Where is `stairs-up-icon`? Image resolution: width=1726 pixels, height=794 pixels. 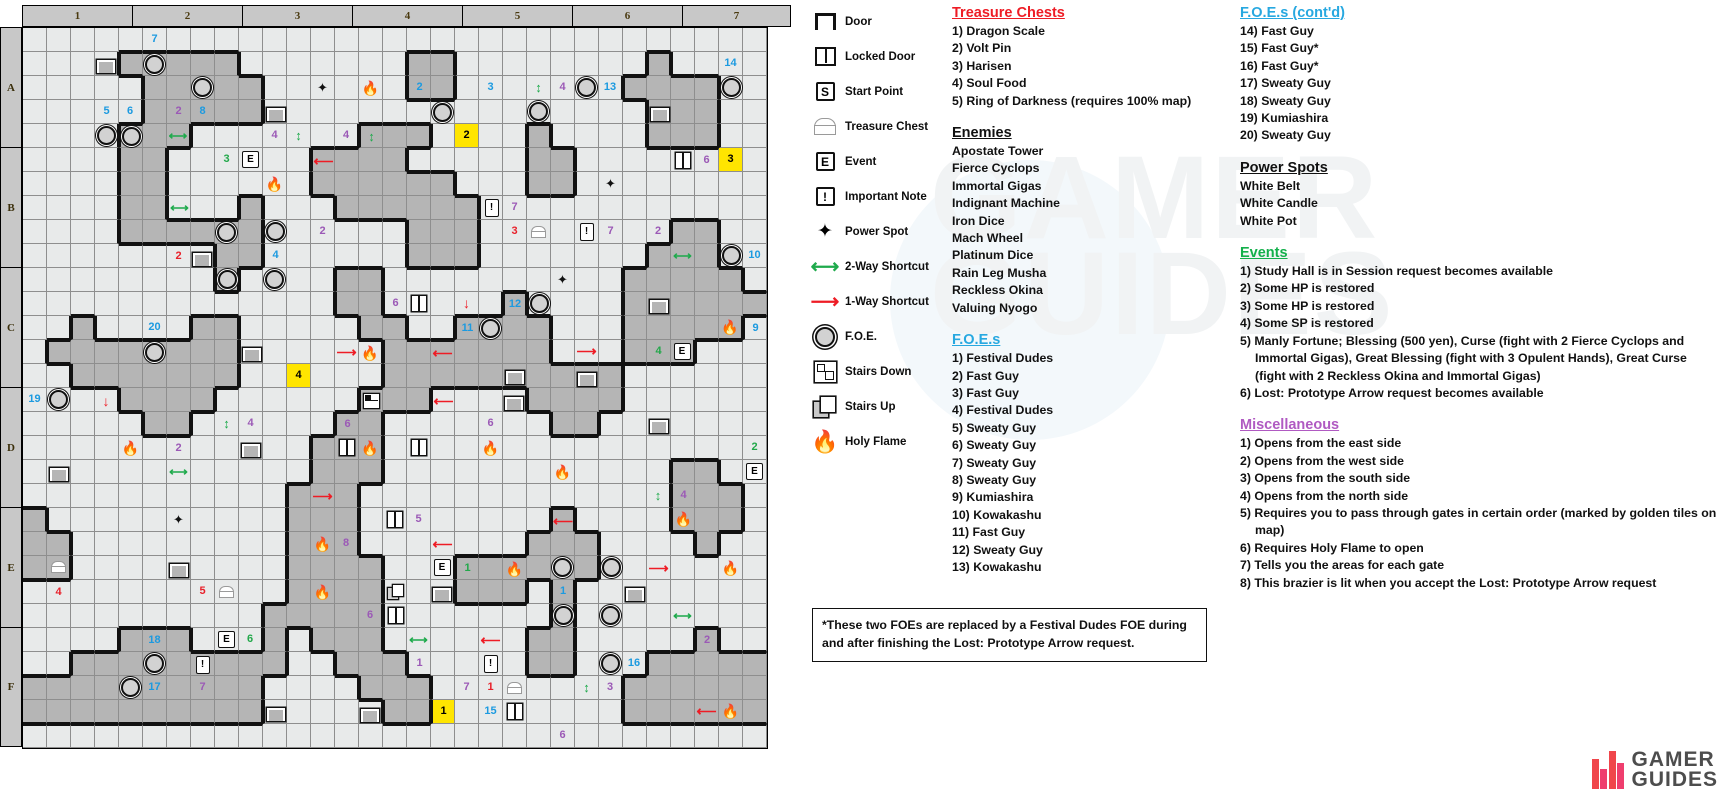
stairs-up-icon is located at coordinates (395, 591).